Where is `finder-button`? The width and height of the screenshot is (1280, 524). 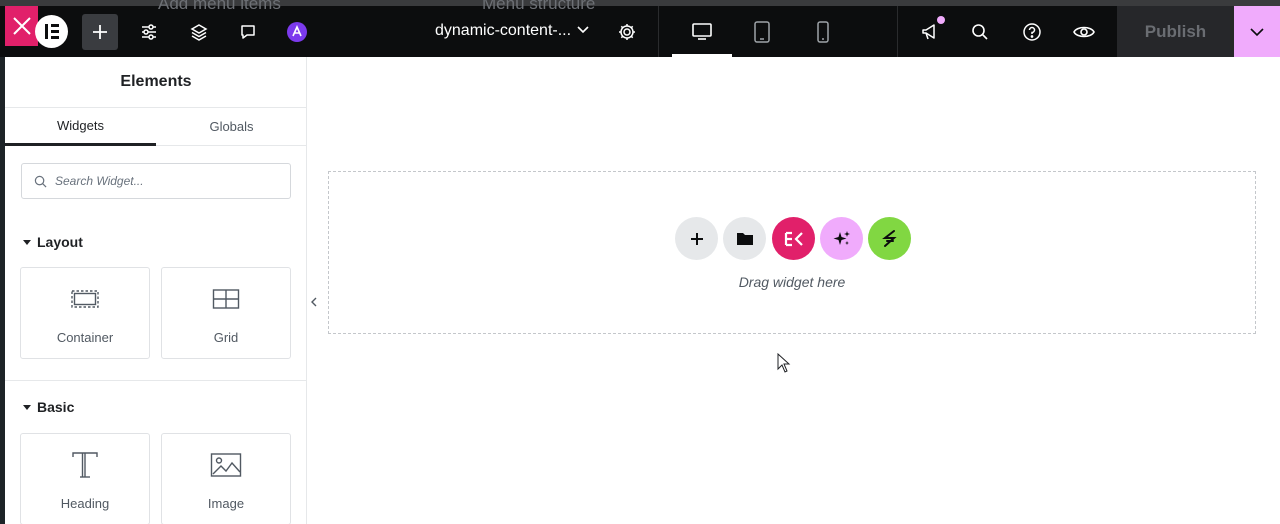
finder-button is located at coordinates (980, 32).